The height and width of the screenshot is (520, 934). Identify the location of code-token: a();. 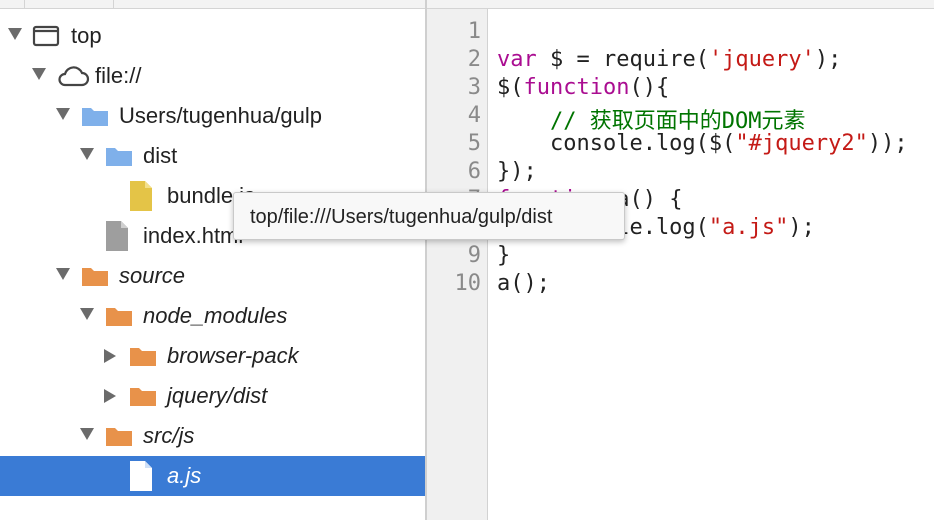
(523, 283).